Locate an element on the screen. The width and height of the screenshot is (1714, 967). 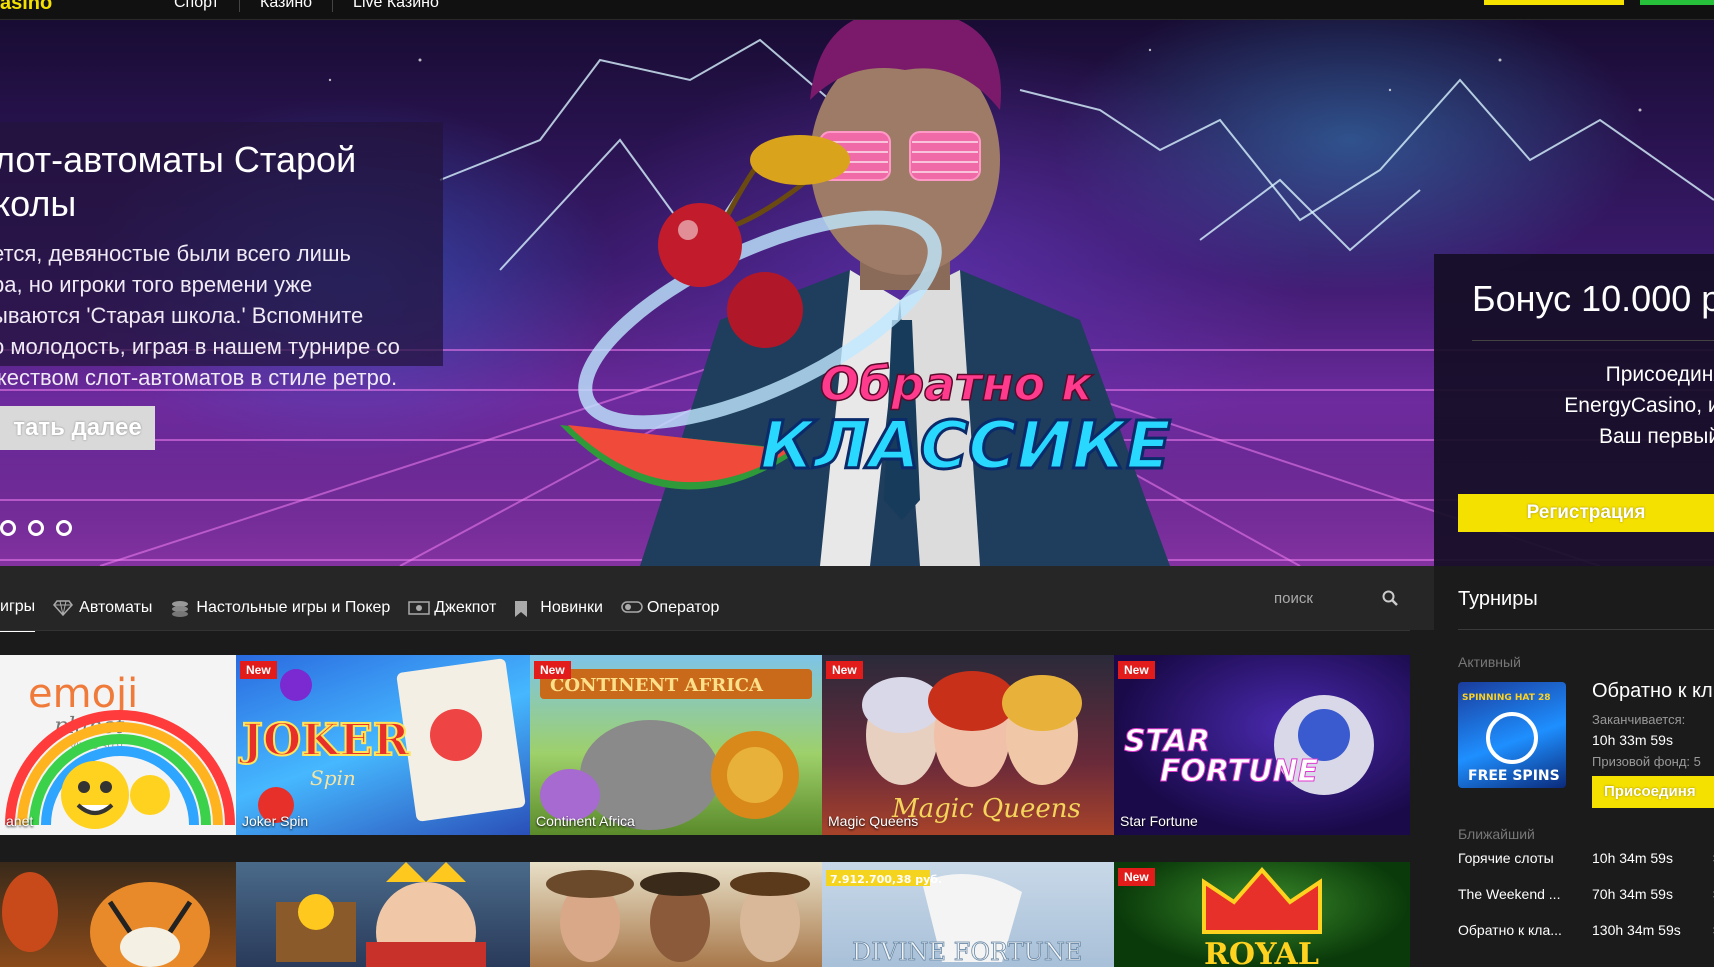
tournament-ends-label: Заканчивается: is located at coordinates (1639, 719).